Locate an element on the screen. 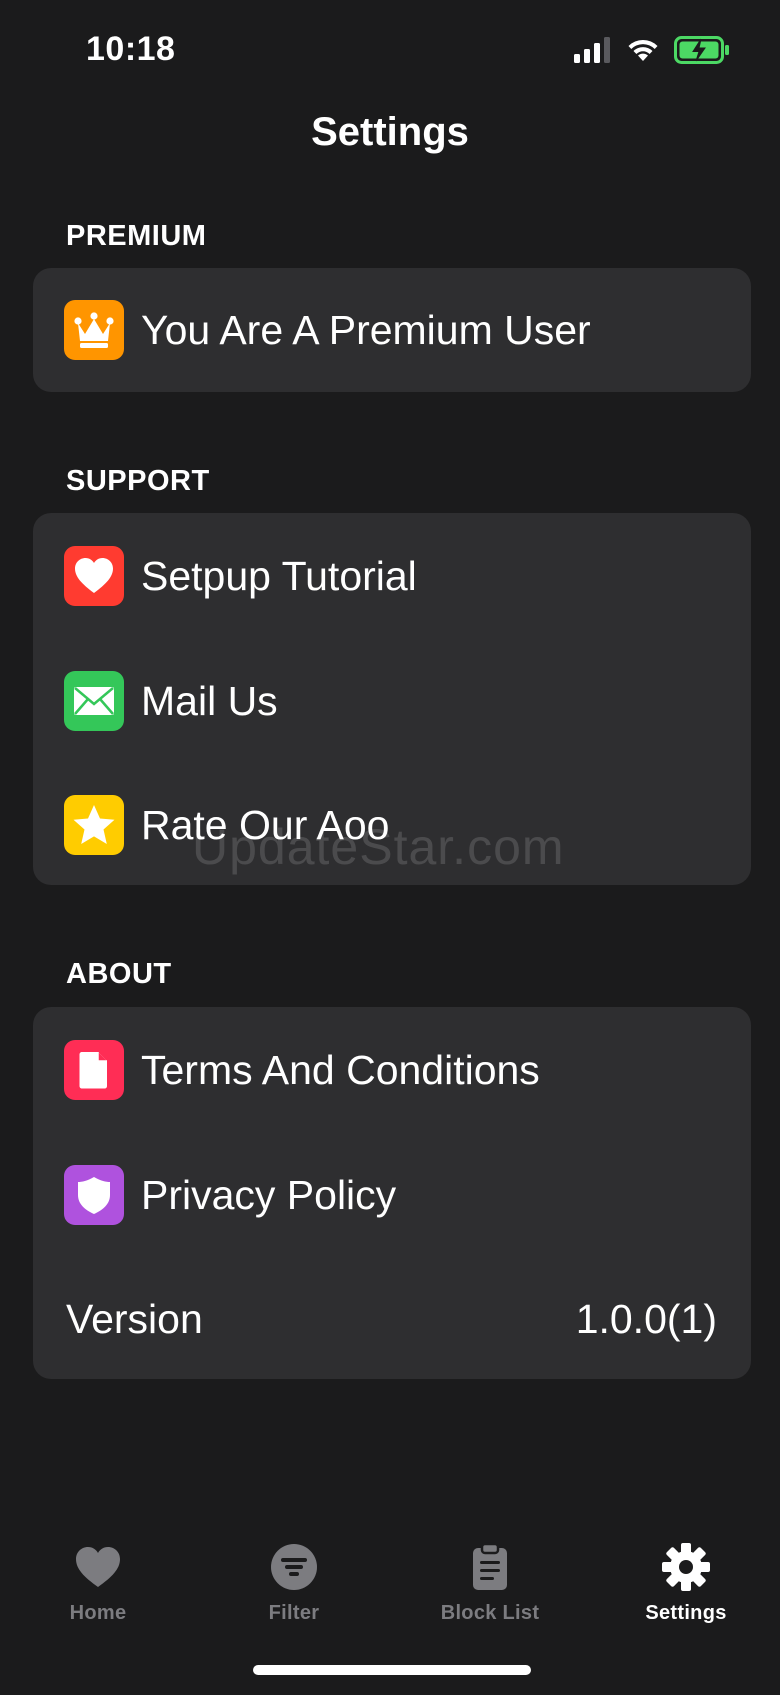 The image size is (780, 1695). section-header-about: ABOUT is located at coordinates (119, 974).